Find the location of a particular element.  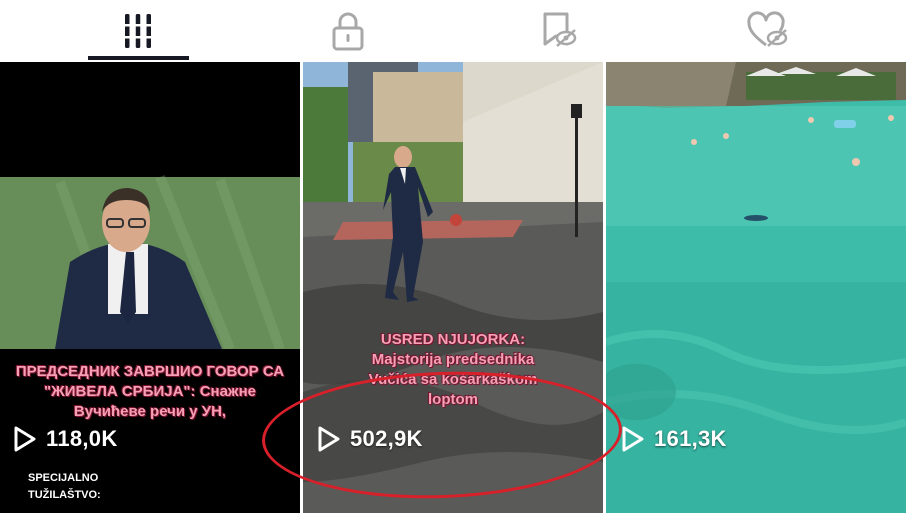

subcaption-line: SPECIJALNO is located at coordinates (63, 478).